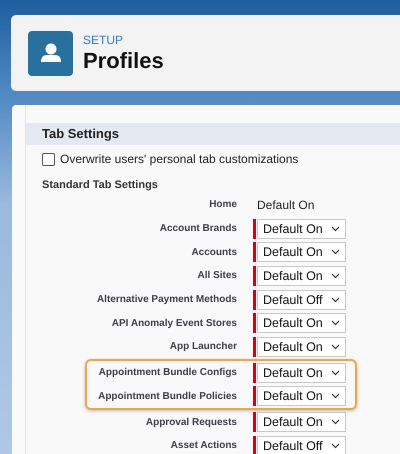  Describe the element at coordinates (103, 39) in the screenshot. I see `breadcrumb-label: SETUP` at that location.